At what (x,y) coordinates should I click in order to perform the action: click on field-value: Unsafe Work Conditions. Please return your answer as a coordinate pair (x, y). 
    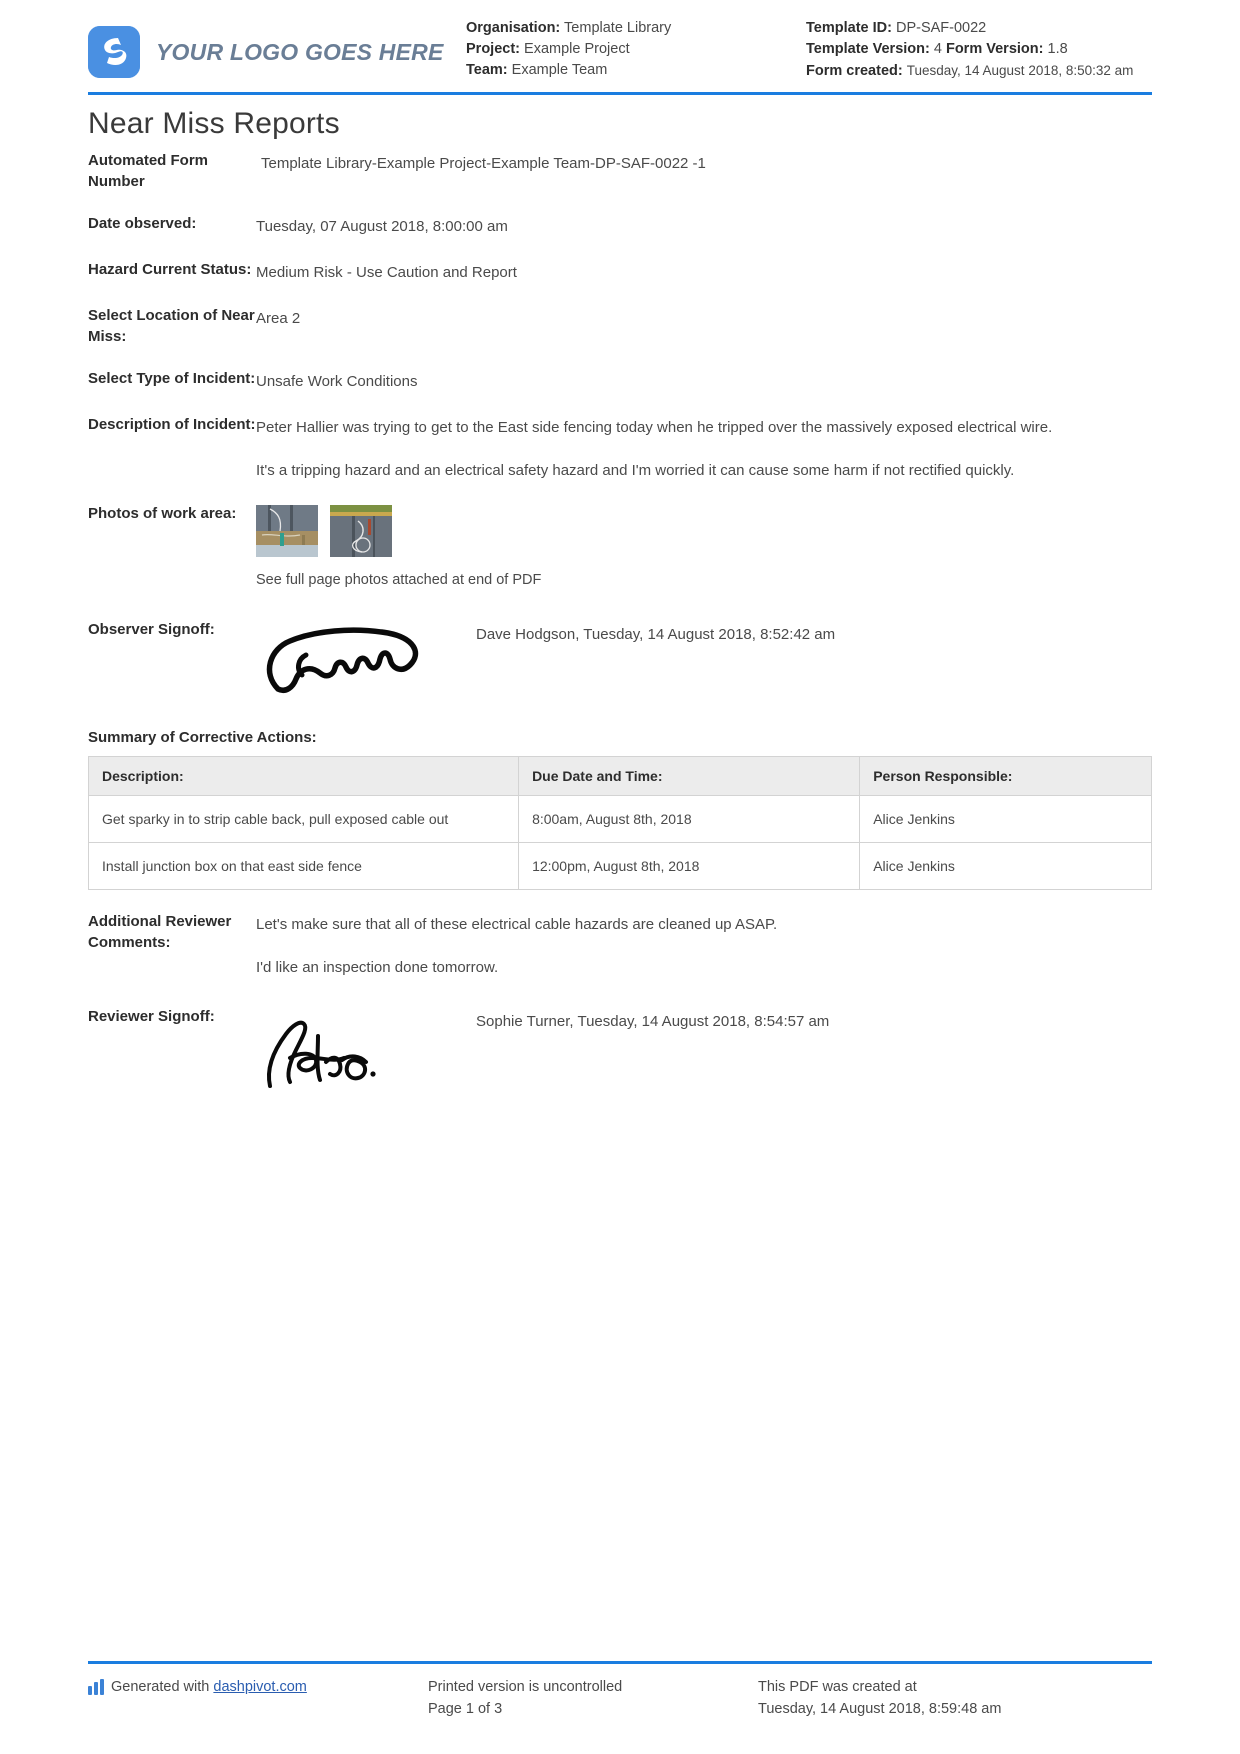
    Looking at the image, I should click on (337, 381).